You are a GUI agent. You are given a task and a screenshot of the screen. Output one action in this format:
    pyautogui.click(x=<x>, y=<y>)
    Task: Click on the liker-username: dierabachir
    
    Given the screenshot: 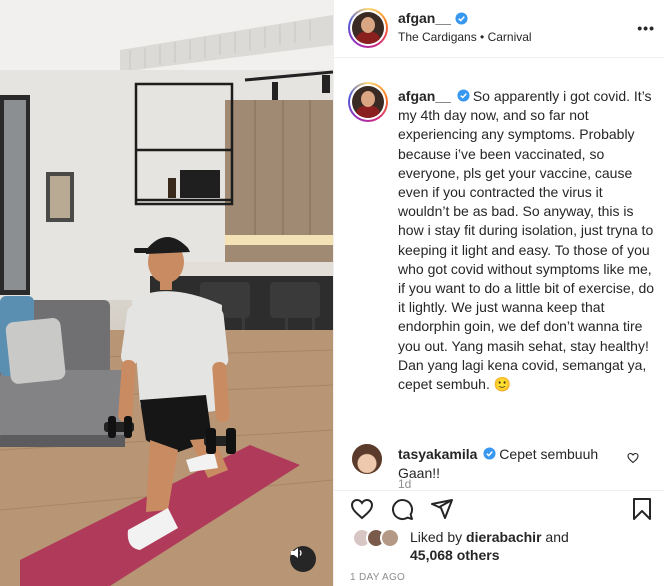 What is the action you would take?
    pyautogui.click(x=503, y=537)
    